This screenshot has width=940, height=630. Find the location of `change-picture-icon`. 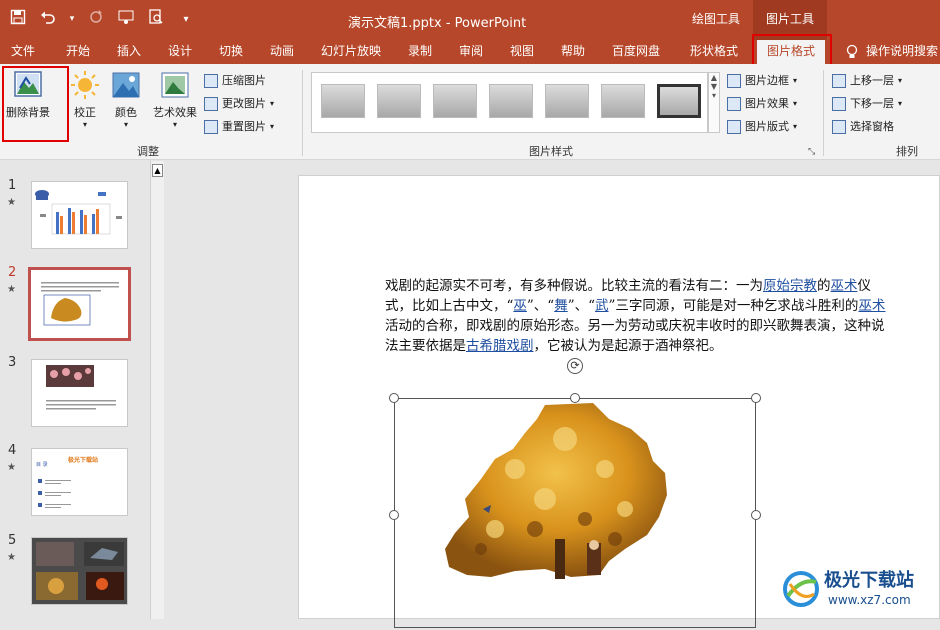

change-picture-icon is located at coordinates (211, 104).